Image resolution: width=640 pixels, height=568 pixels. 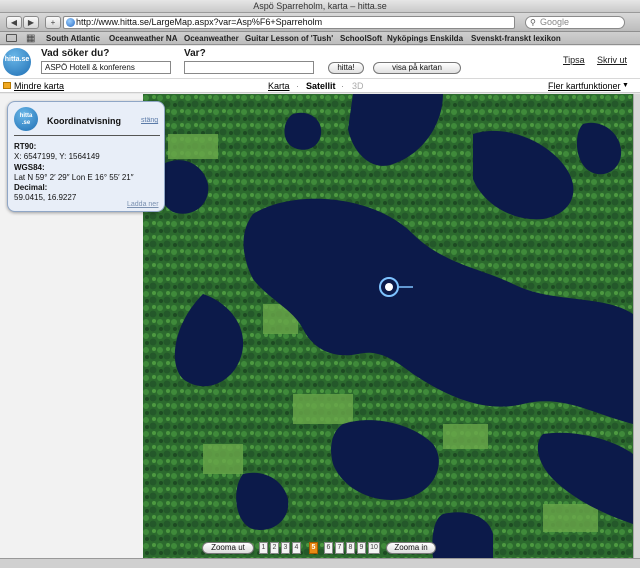 What do you see at coordinates (17, 62) in the screenshot?
I see `hitta-logo: hitta.se` at bounding box center [17, 62].